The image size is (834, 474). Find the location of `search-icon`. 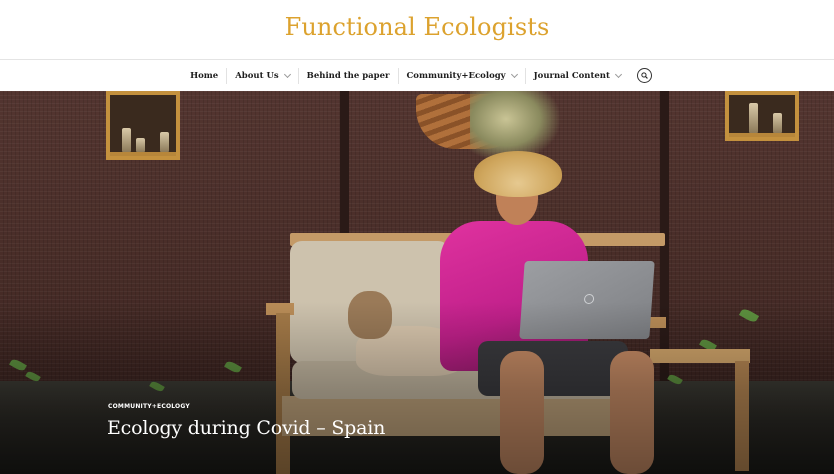

search-icon is located at coordinates (644, 75).